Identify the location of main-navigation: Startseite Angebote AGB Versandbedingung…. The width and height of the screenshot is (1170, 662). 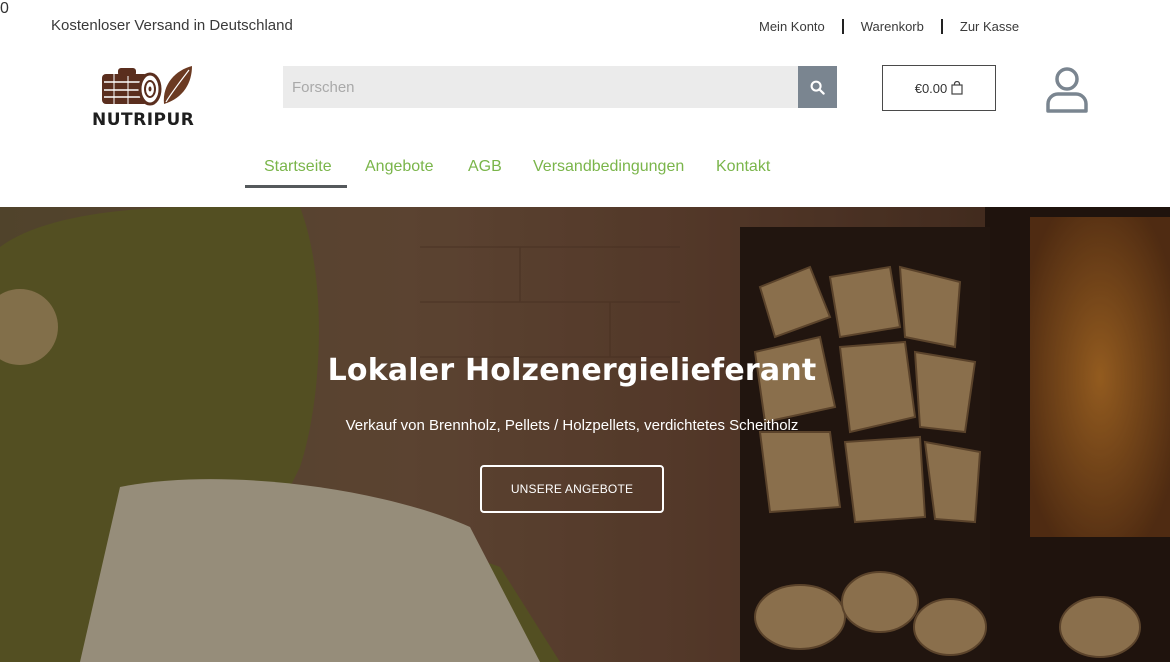
(585, 170).